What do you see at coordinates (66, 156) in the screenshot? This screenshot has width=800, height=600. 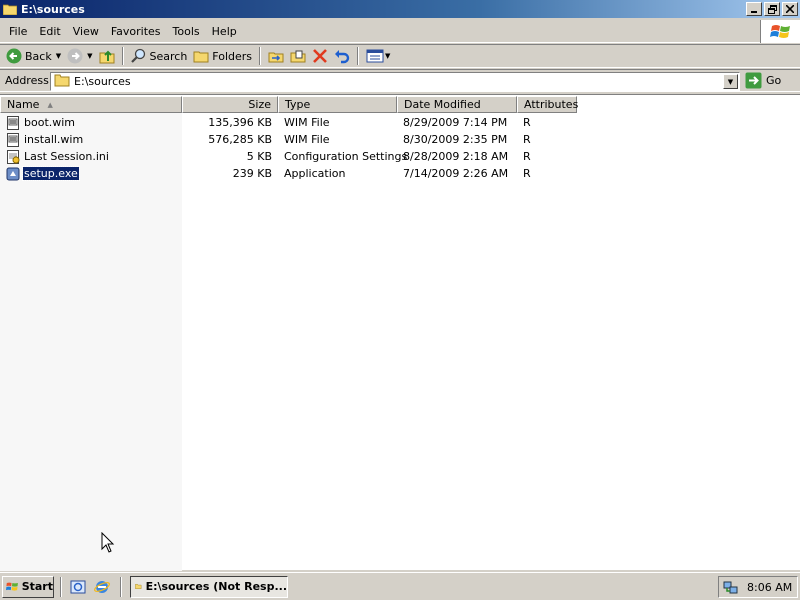 I see `file-name: Last Session.ini` at bounding box center [66, 156].